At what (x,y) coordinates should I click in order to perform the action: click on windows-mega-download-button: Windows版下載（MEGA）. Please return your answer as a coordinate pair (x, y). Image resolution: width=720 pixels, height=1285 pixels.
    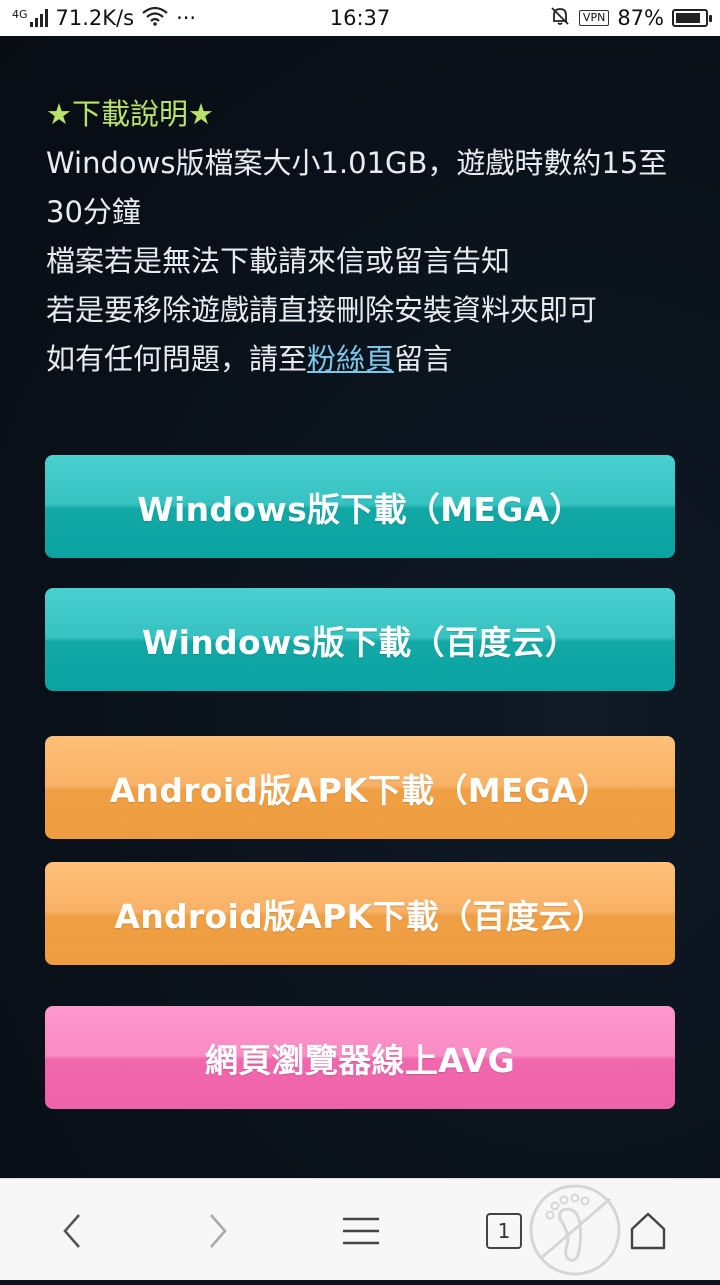
    Looking at the image, I should click on (360, 506).